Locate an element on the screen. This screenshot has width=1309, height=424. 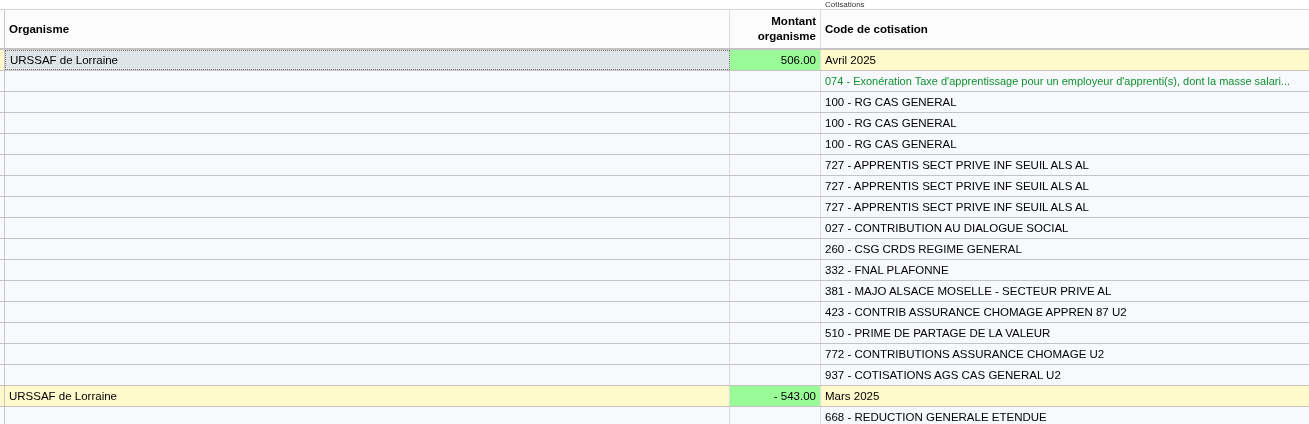
table-cell-text: 381 - MAJO ALSACE MOSELLE - SECTEUR PRIVE AL is located at coordinates (968, 291).